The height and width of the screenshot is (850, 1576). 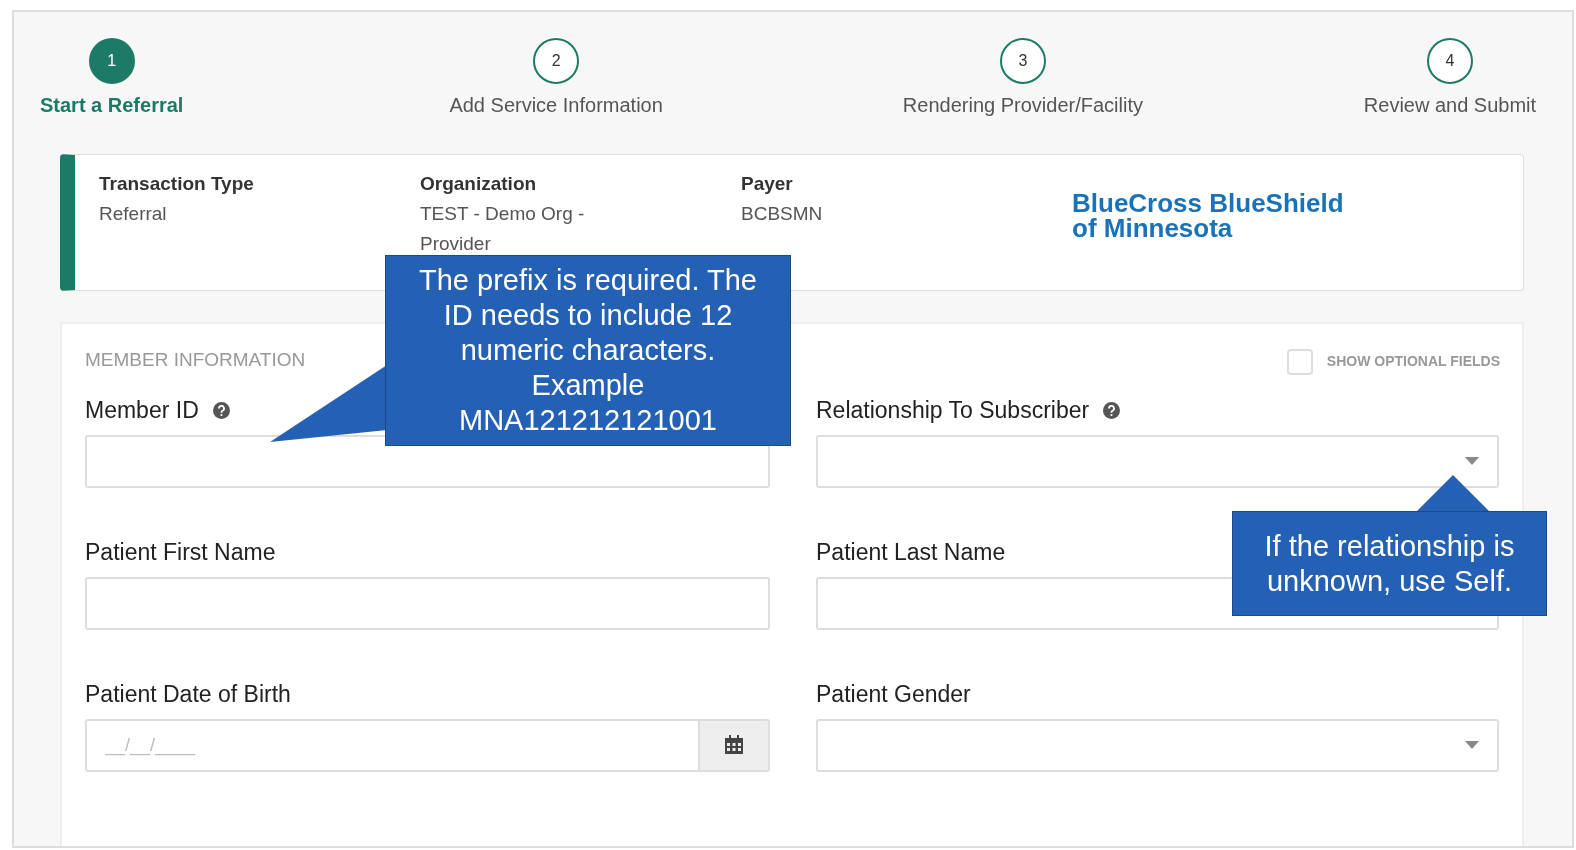 I want to click on summary-heading: Transaction Type, so click(x=177, y=184).